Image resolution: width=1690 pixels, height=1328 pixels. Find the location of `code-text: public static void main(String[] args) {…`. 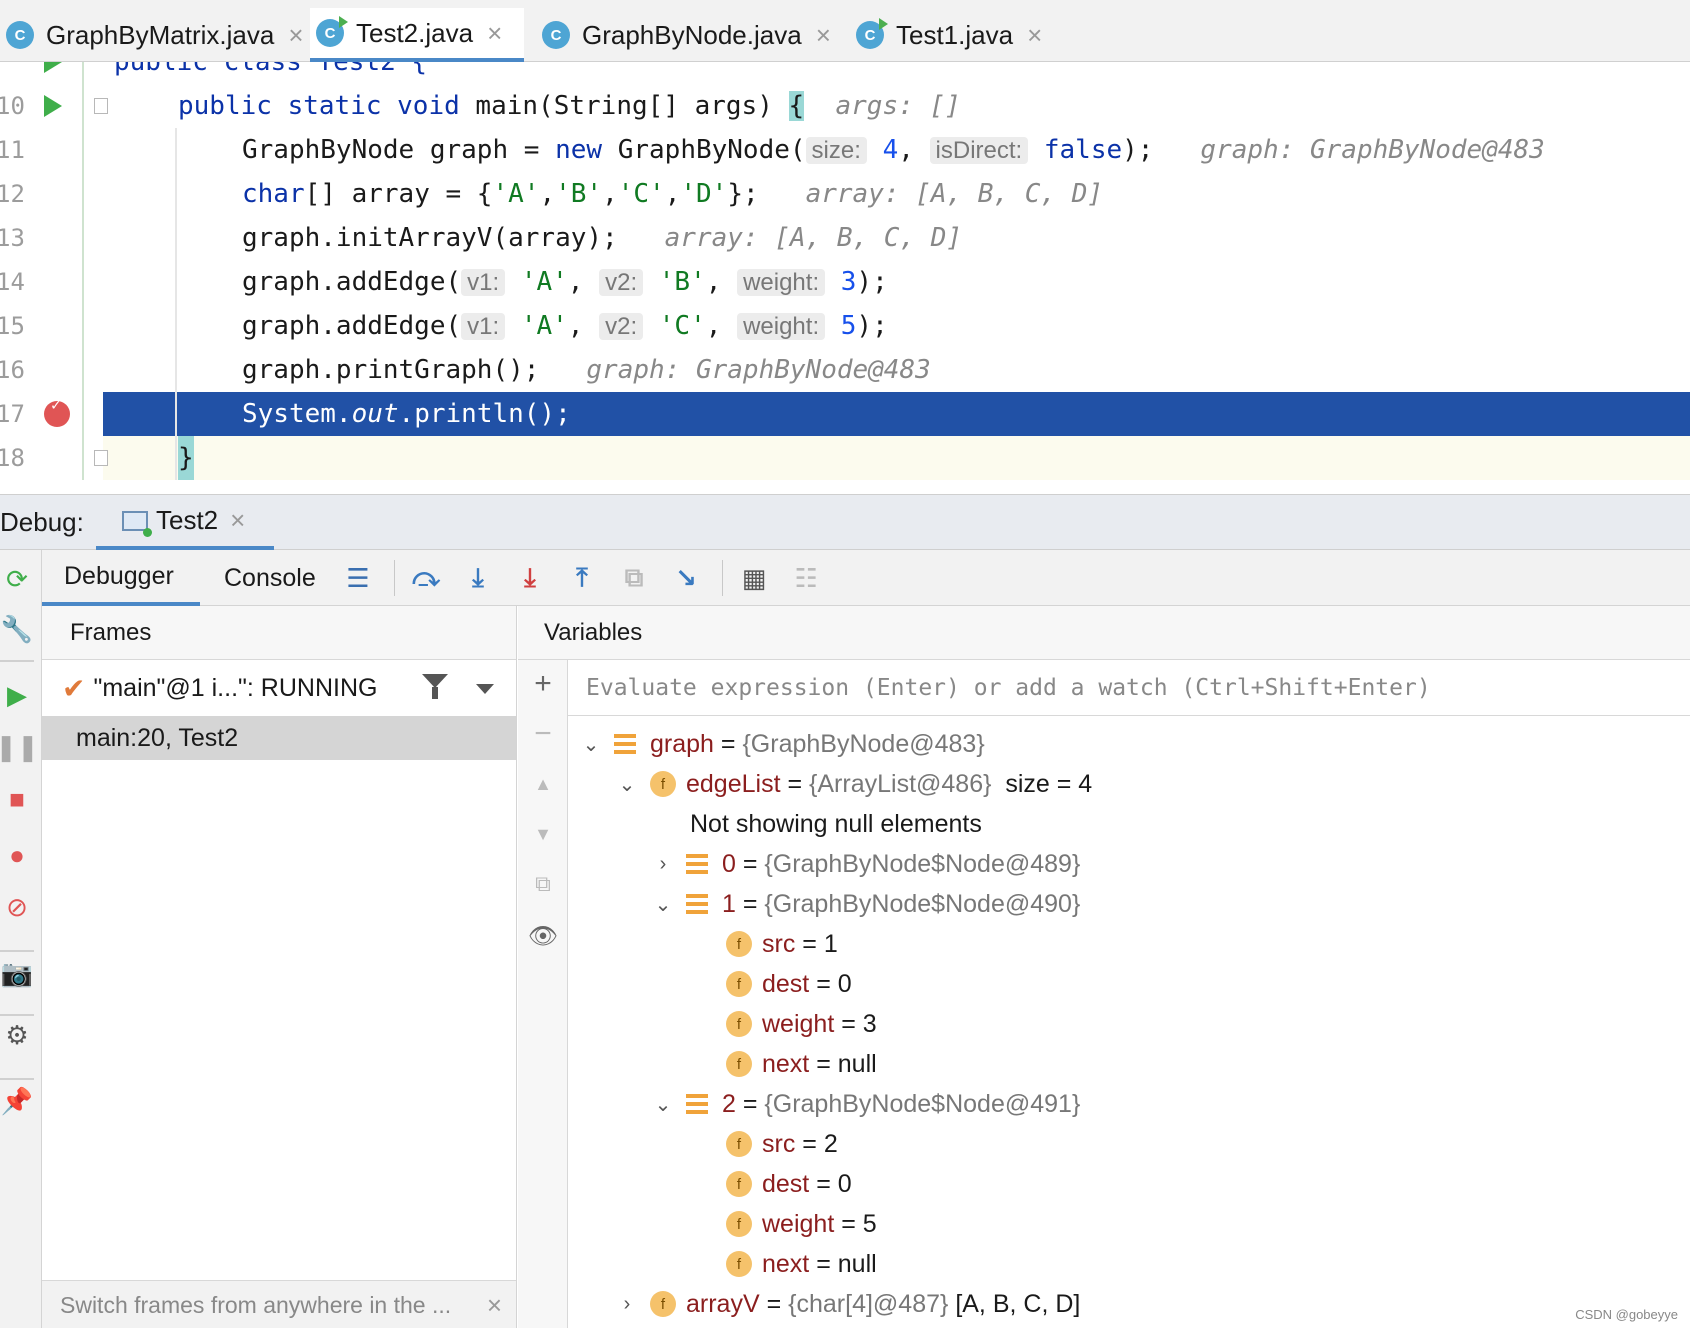

code-text: public static void main(String[] args) {… is located at coordinates (569, 106).